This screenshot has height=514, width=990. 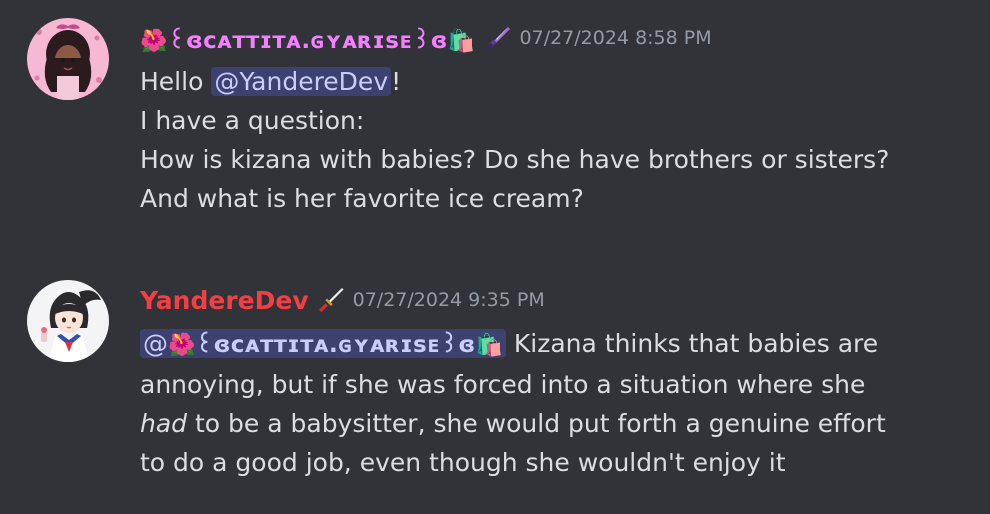 I want to click on katana-icon, so click(x=331, y=300).